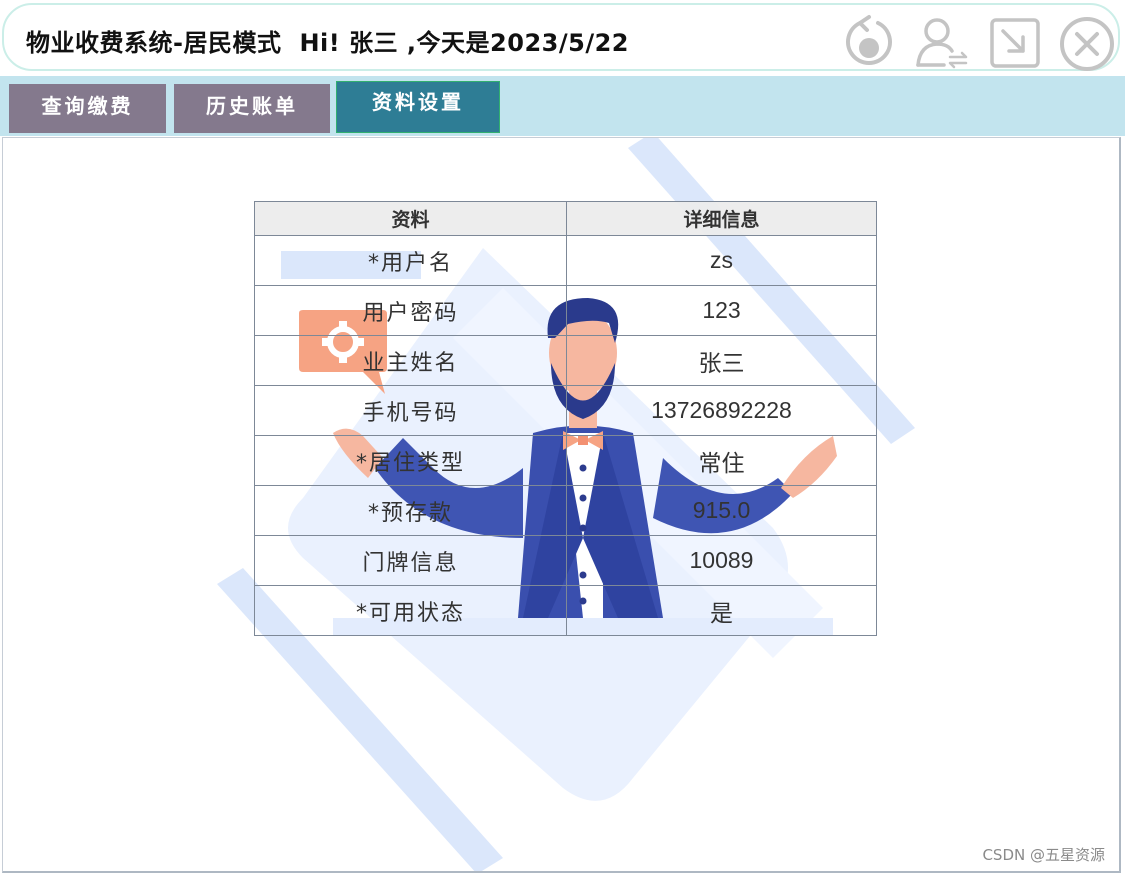 This screenshot has width=1125, height=875. I want to click on refresh-icon, so click(869, 42).